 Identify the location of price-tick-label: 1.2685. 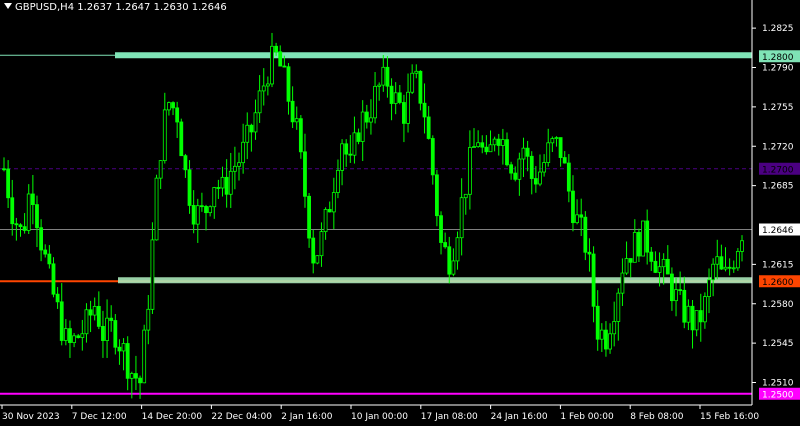
(778, 187).